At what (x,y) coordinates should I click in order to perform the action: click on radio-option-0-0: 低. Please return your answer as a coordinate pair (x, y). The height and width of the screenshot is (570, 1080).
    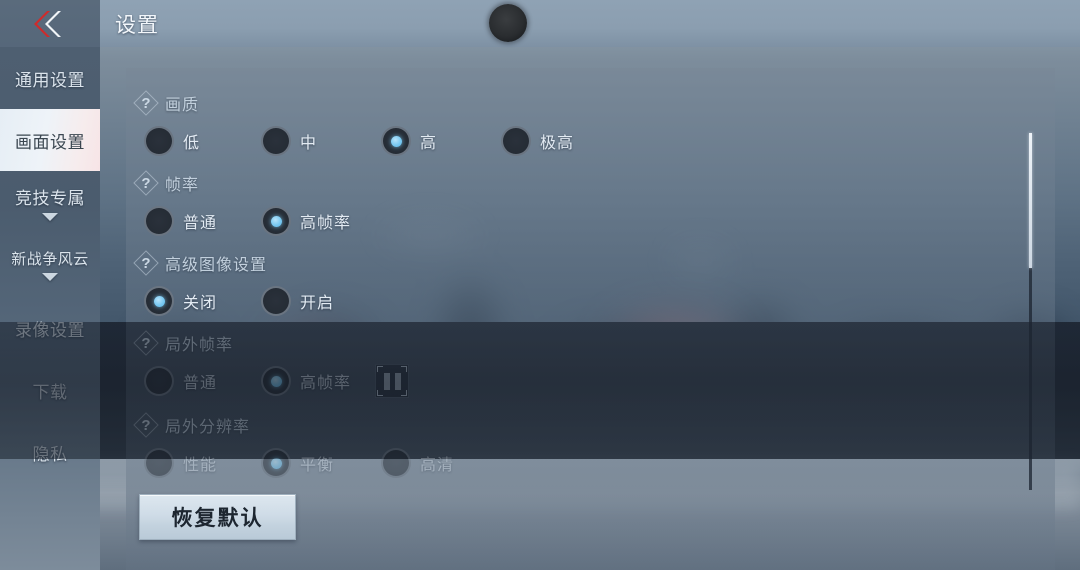
    Looking at the image, I should click on (172, 141).